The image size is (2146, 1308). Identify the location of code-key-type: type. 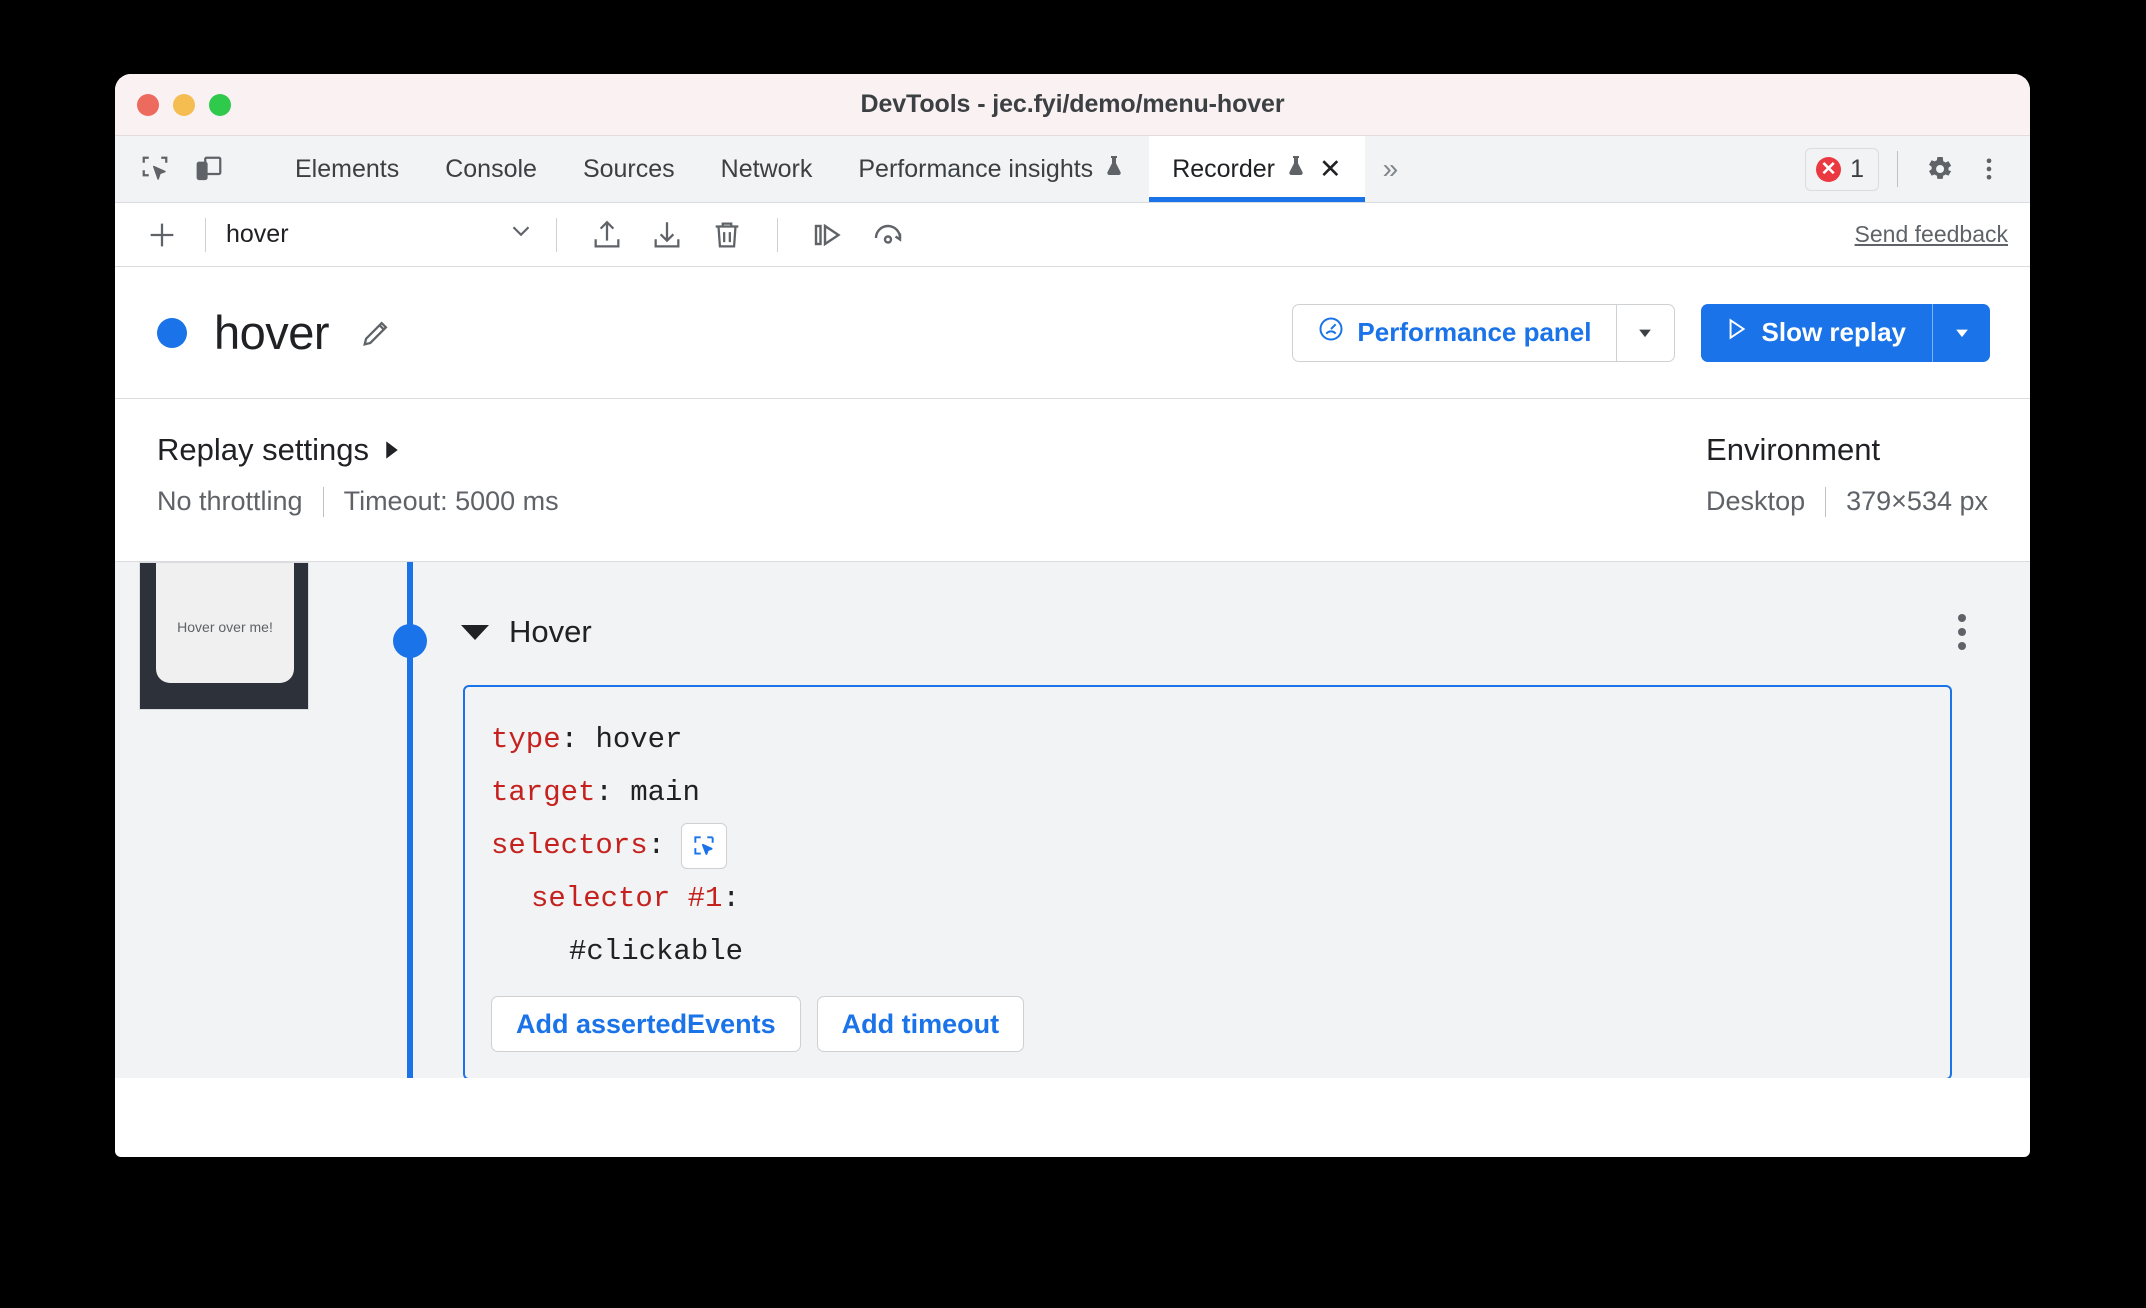
(526, 739).